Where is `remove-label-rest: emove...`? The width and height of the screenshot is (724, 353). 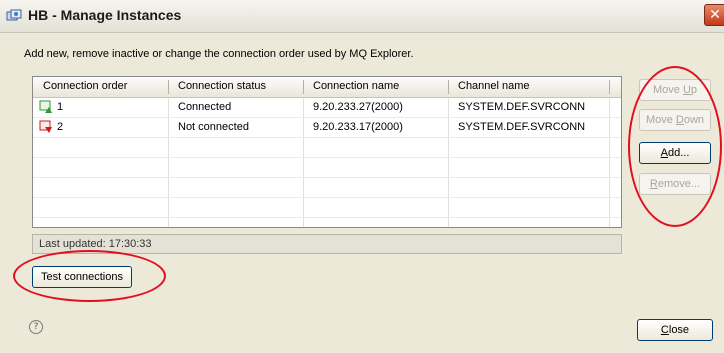
remove-label-rest: emove... is located at coordinates (679, 184).